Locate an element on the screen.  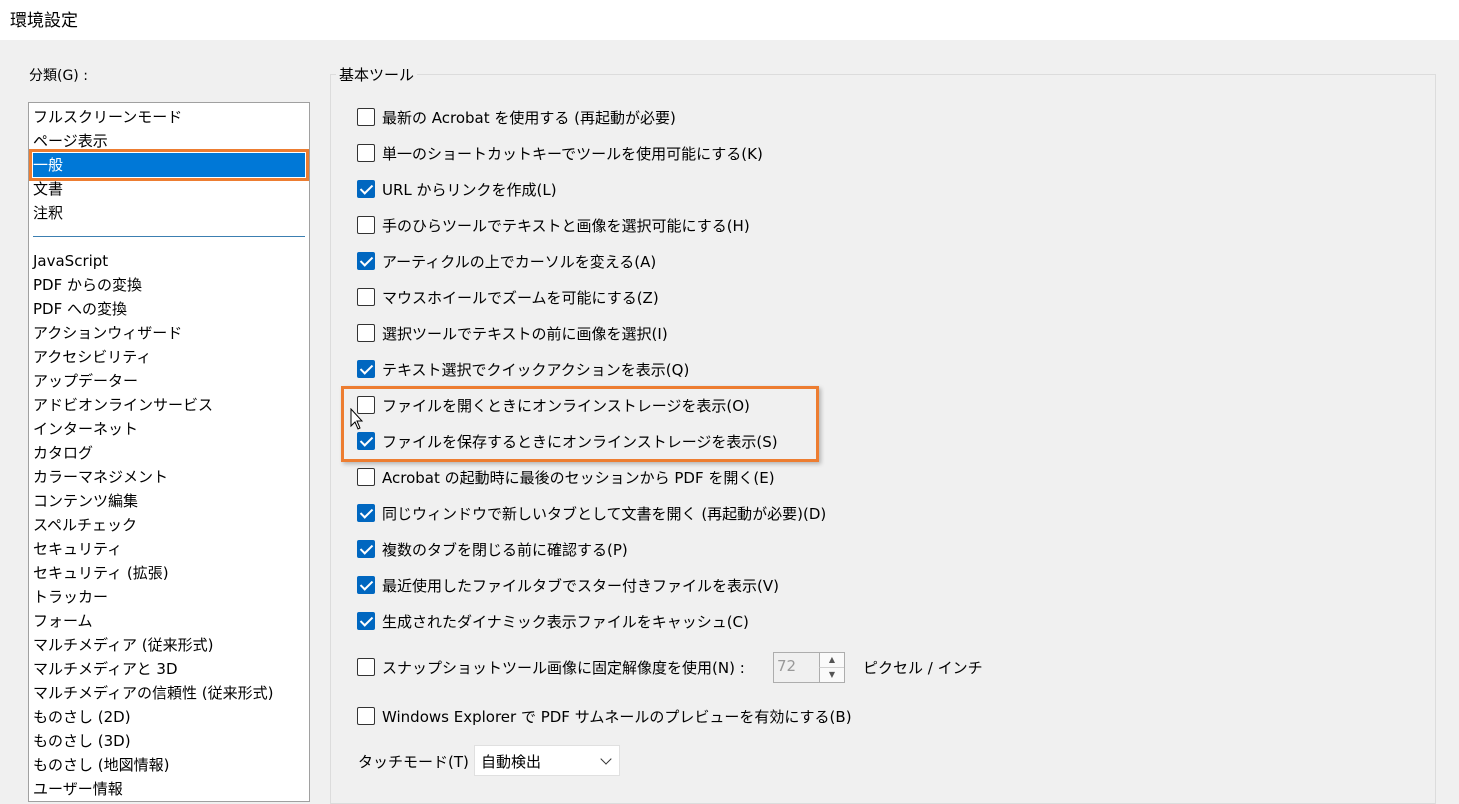
option-row: 手のひらツールでテキストと画像を選択可能にする(H) is located at coordinates (553, 225).